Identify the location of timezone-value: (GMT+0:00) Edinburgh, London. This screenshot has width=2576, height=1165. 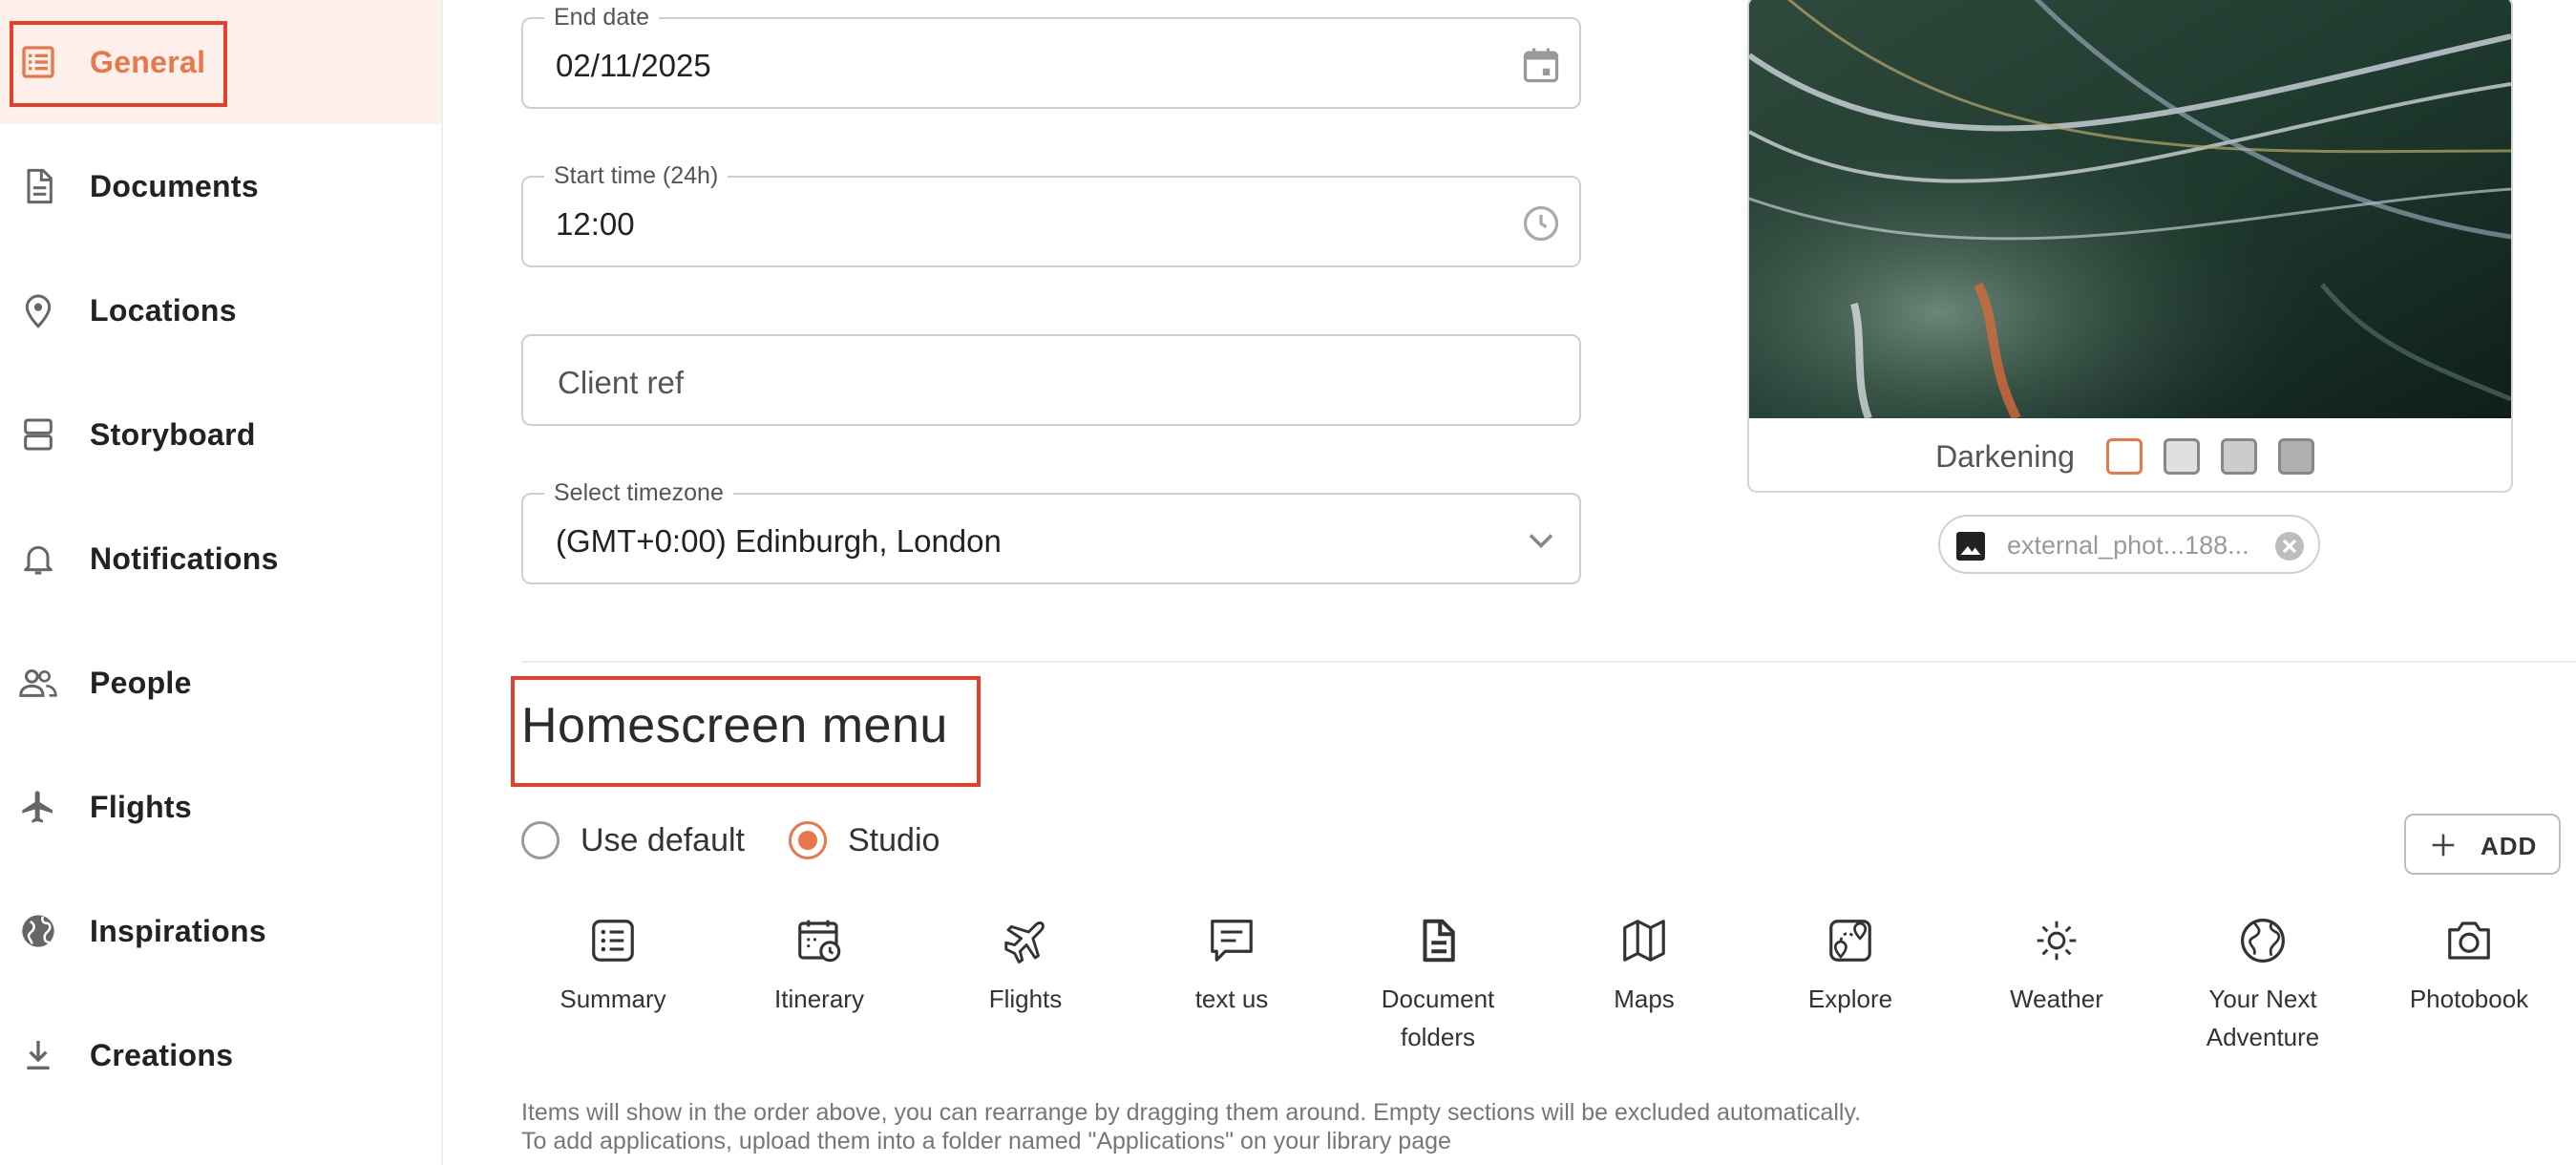
(779, 541).